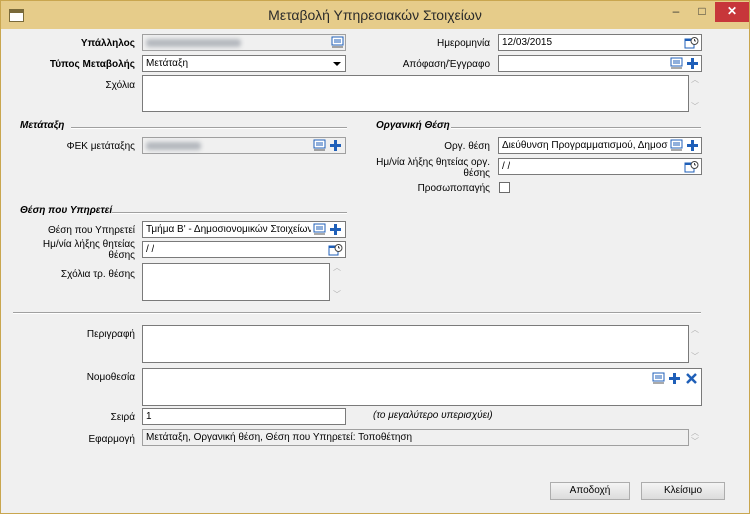 The width and height of the screenshot is (750, 514). I want to click on serving-expiry-field: / /, so click(244, 249).